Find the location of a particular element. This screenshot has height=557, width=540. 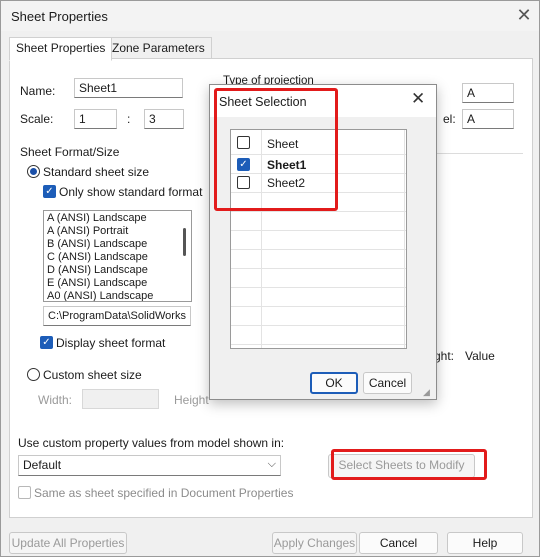

dialog-title-bar: Sheet Selection ✕ is located at coordinates (323, 101).